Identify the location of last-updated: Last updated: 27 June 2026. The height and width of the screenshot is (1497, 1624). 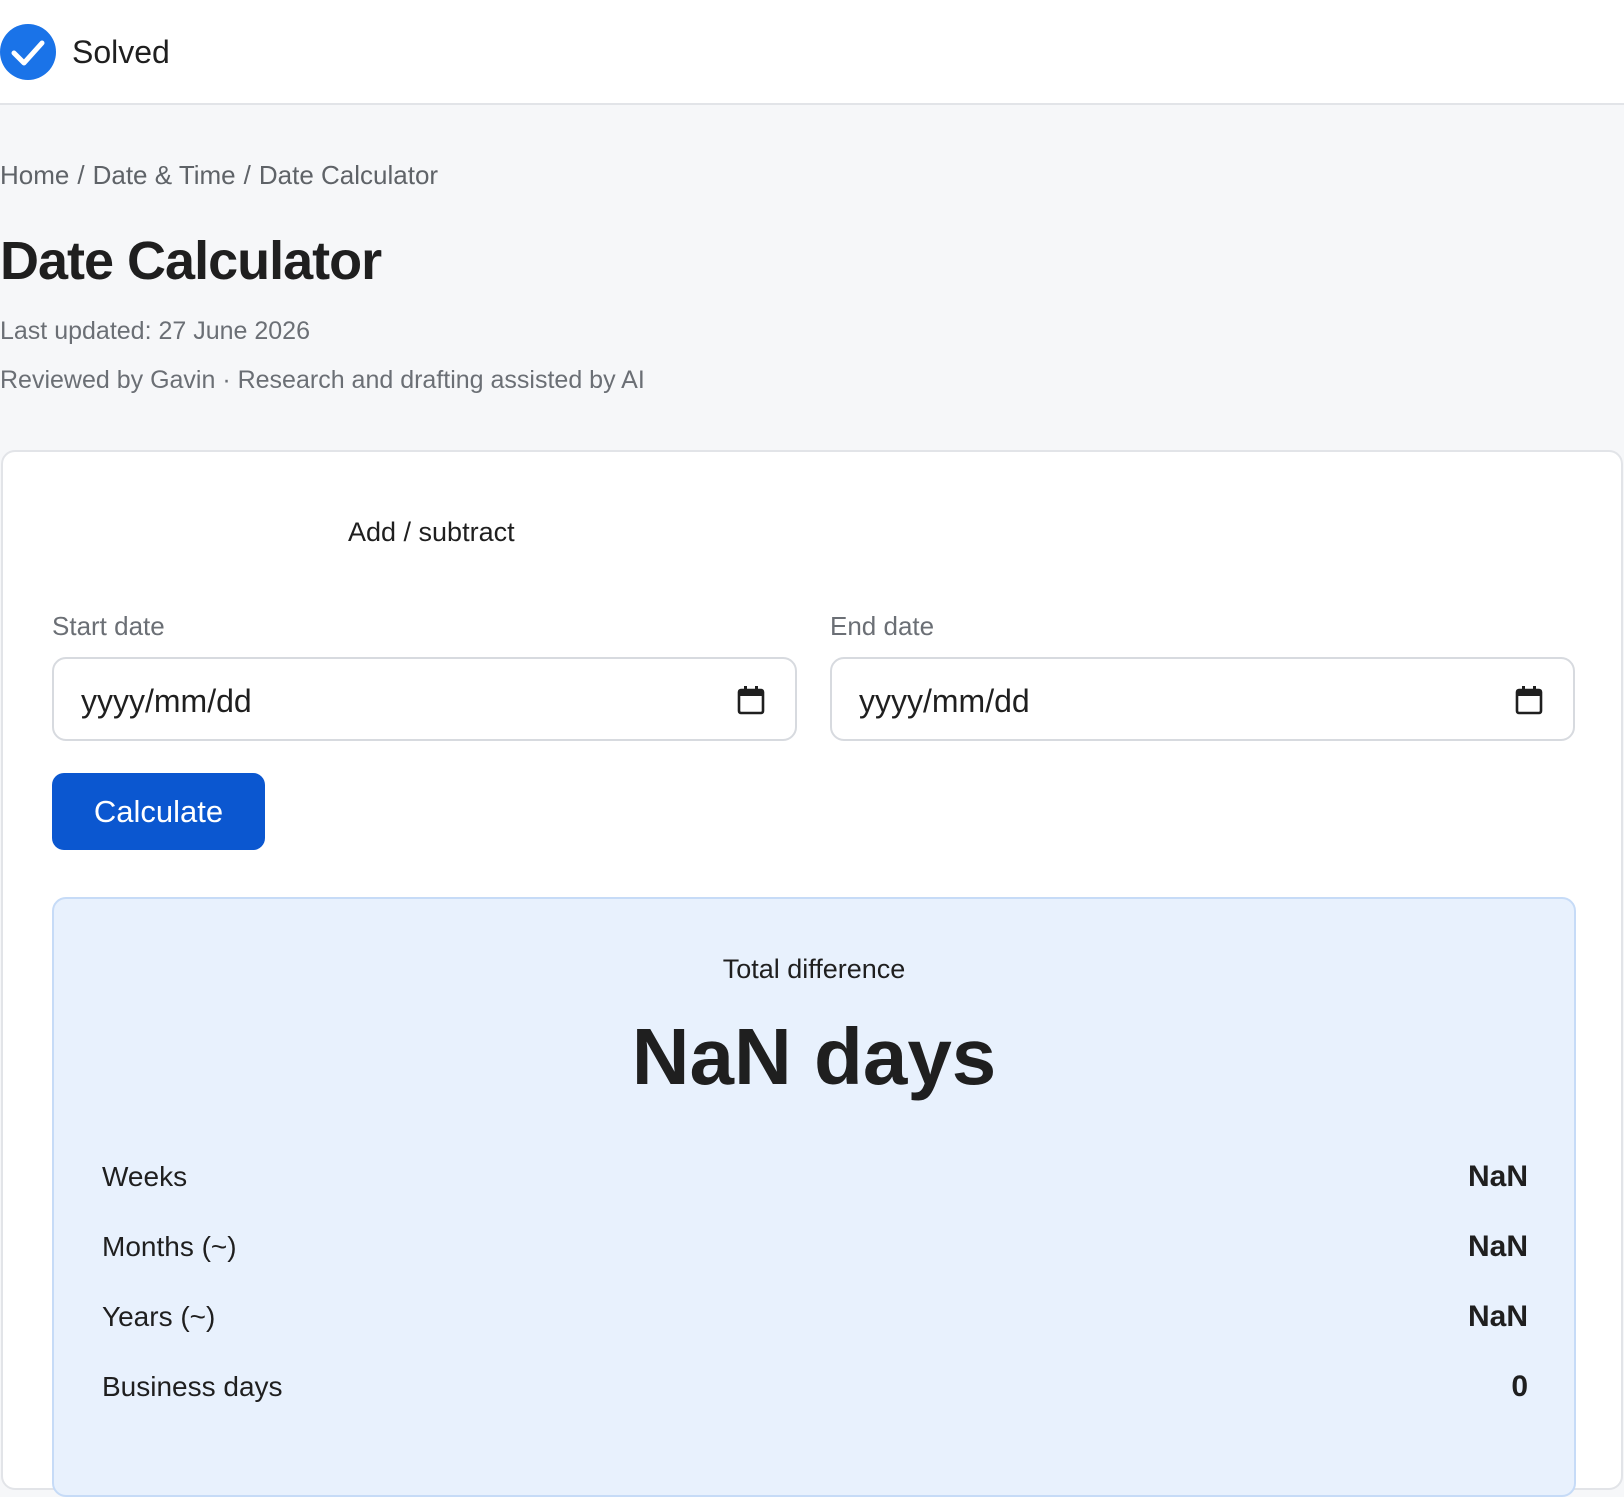
(155, 331).